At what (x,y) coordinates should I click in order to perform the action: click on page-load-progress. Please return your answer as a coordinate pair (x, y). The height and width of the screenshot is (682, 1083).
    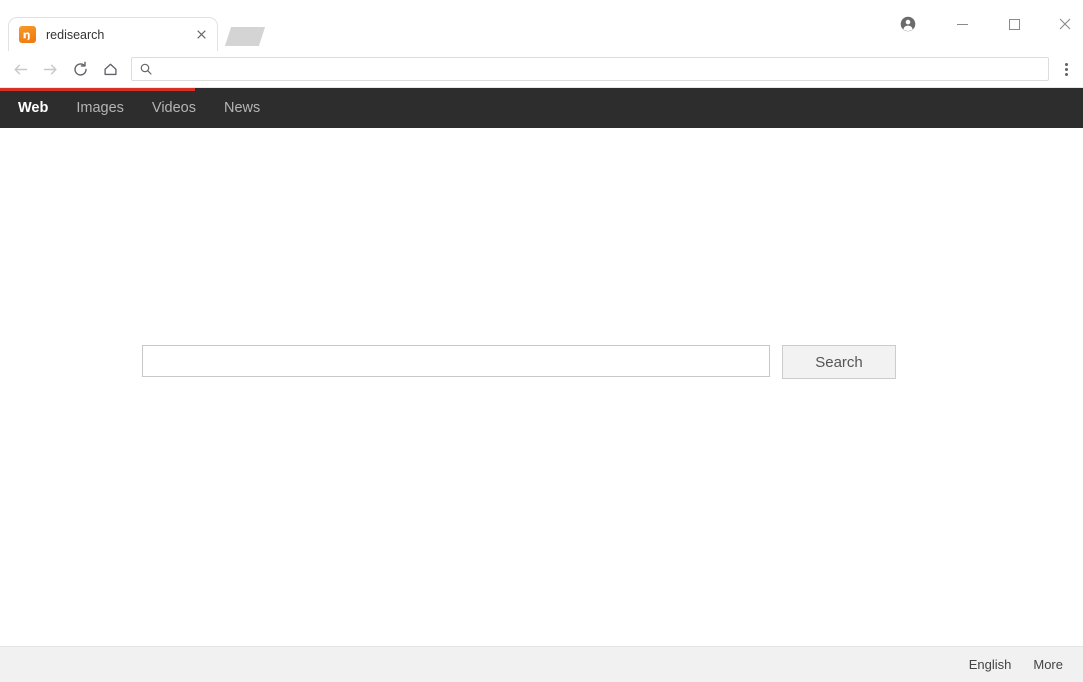
    Looking at the image, I should click on (541, 89).